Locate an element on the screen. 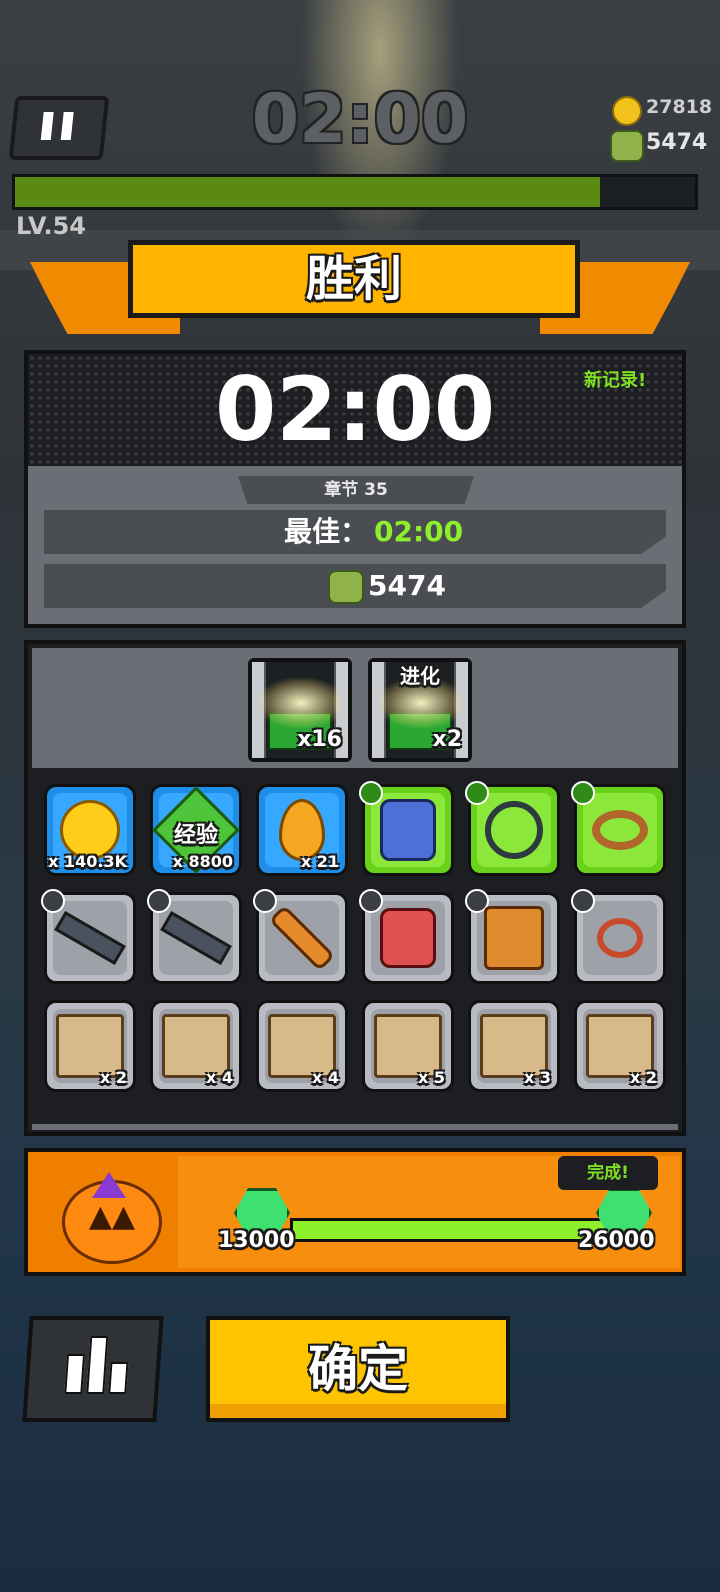 This screenshot has height=1592, width=720. event-progress-fill is located at coordinates (460, 1230).